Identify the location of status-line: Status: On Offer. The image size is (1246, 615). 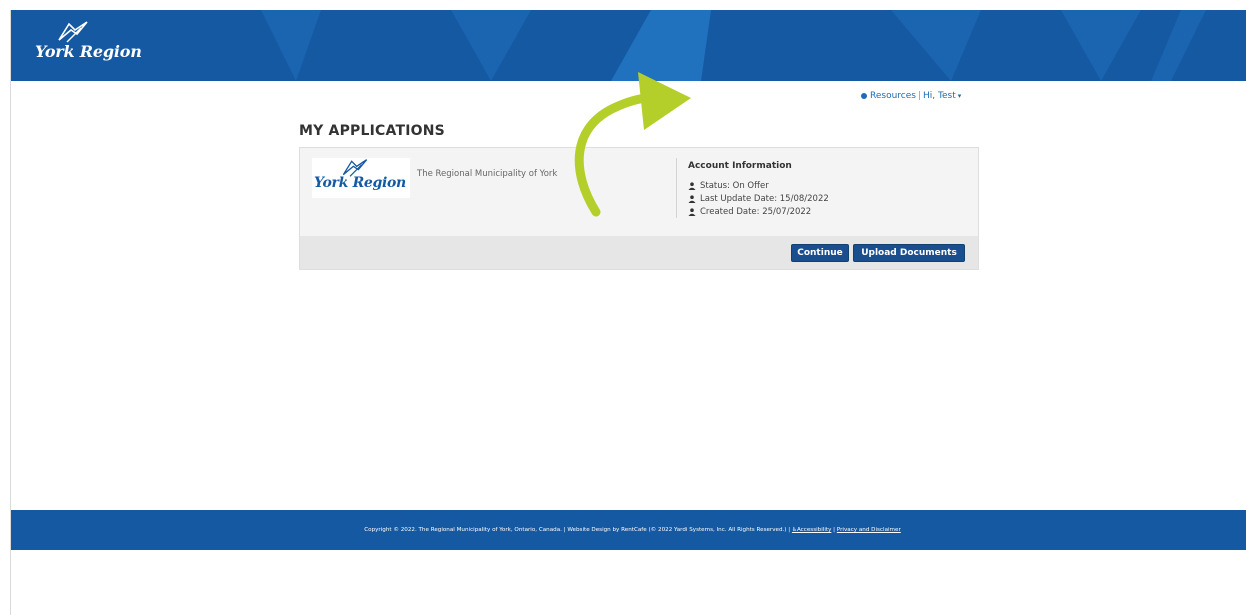
(728, 186).